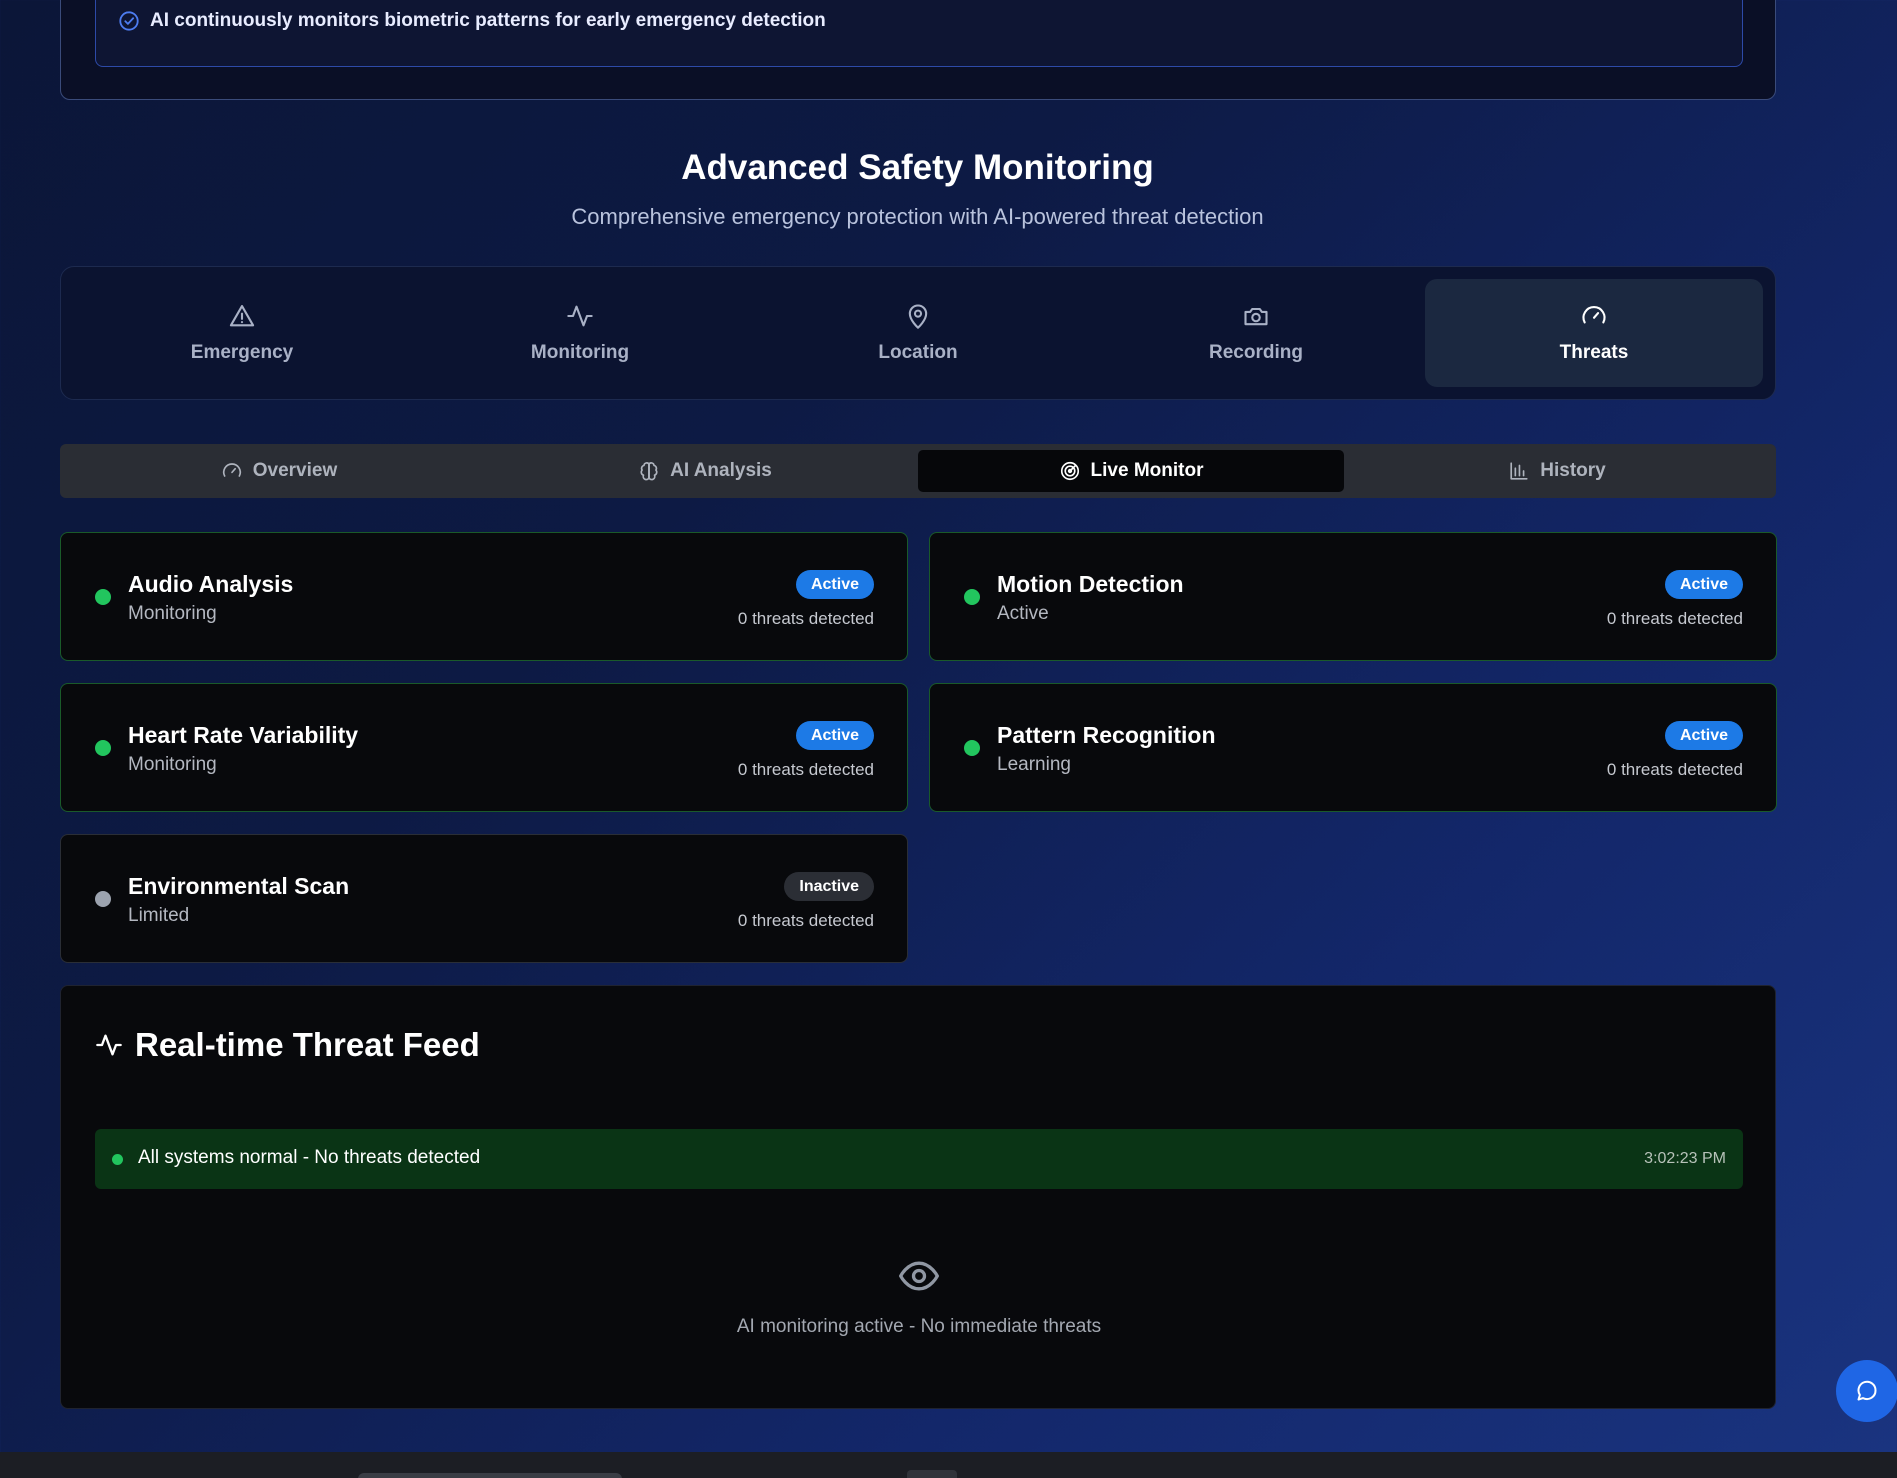 The height and width of the screenshot is (1478, 1897). I want to click on monitor-name: Motion Detection, so click(1090, 584).